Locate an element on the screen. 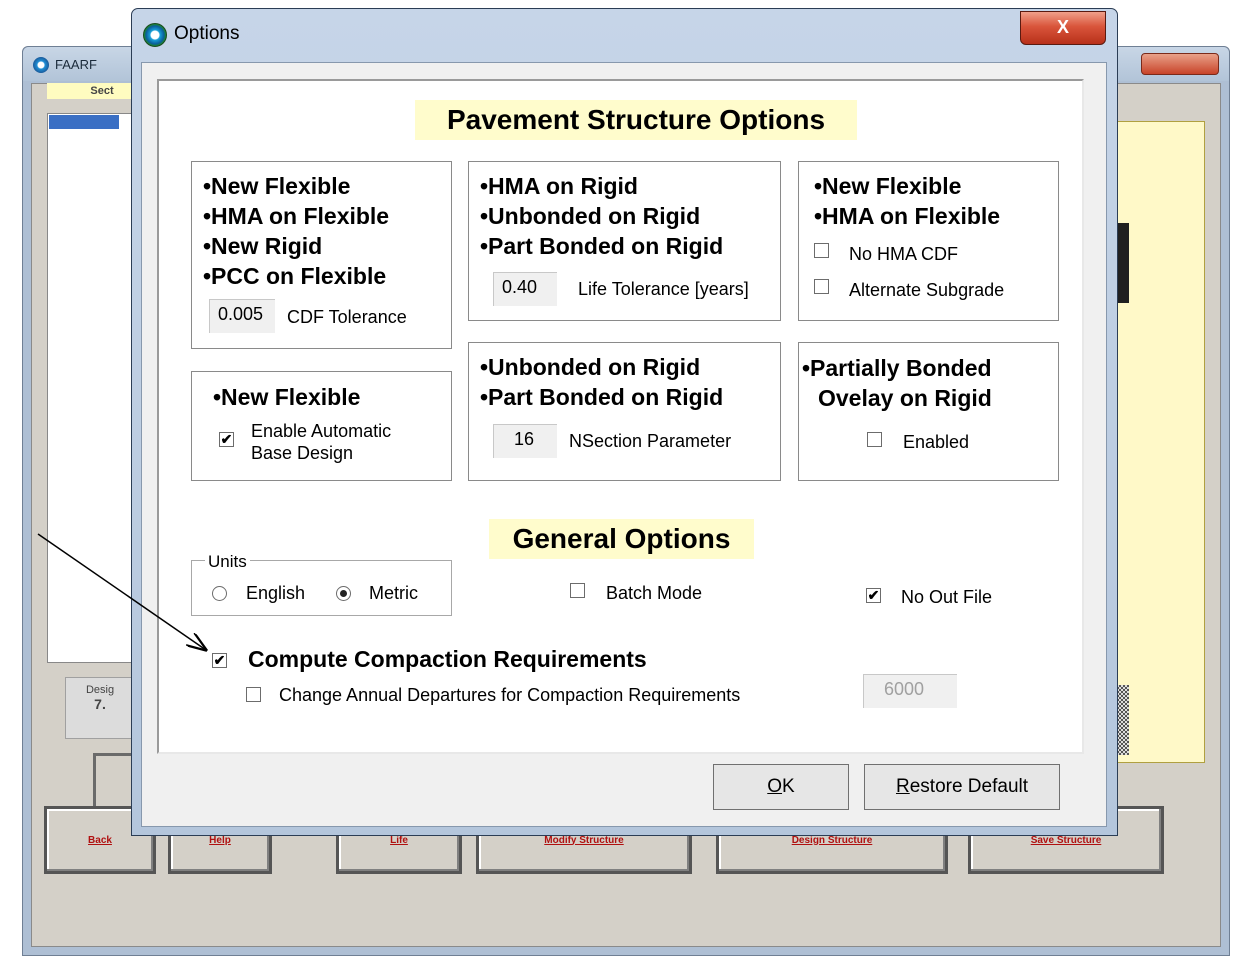  restore-default-button: Restore Default is located at coordinates (962, 787).